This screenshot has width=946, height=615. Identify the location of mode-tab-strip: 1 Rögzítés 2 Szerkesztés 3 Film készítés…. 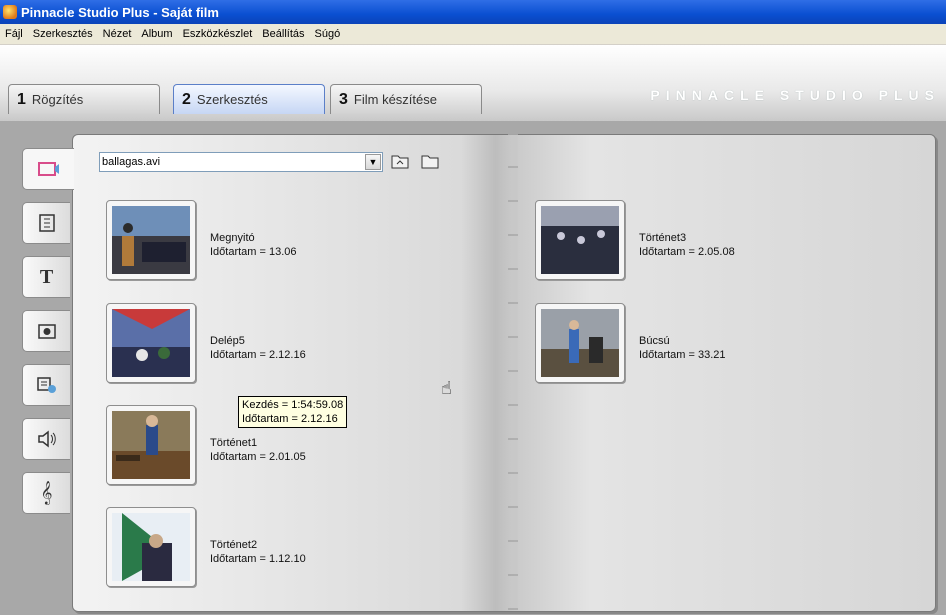
(473, 83).